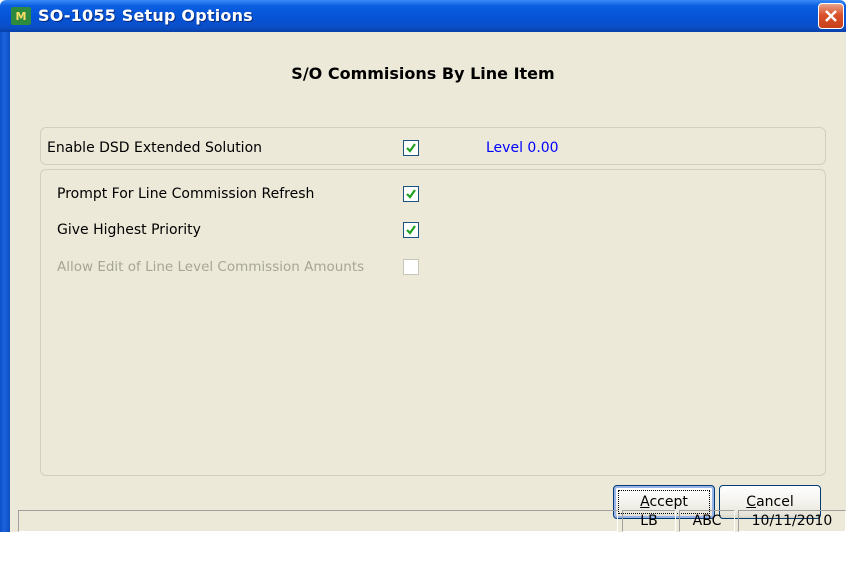 This screenshot has height=565, width=846. I want to click on highest-priority-label: Give Highest Priority, so click(129, 230).